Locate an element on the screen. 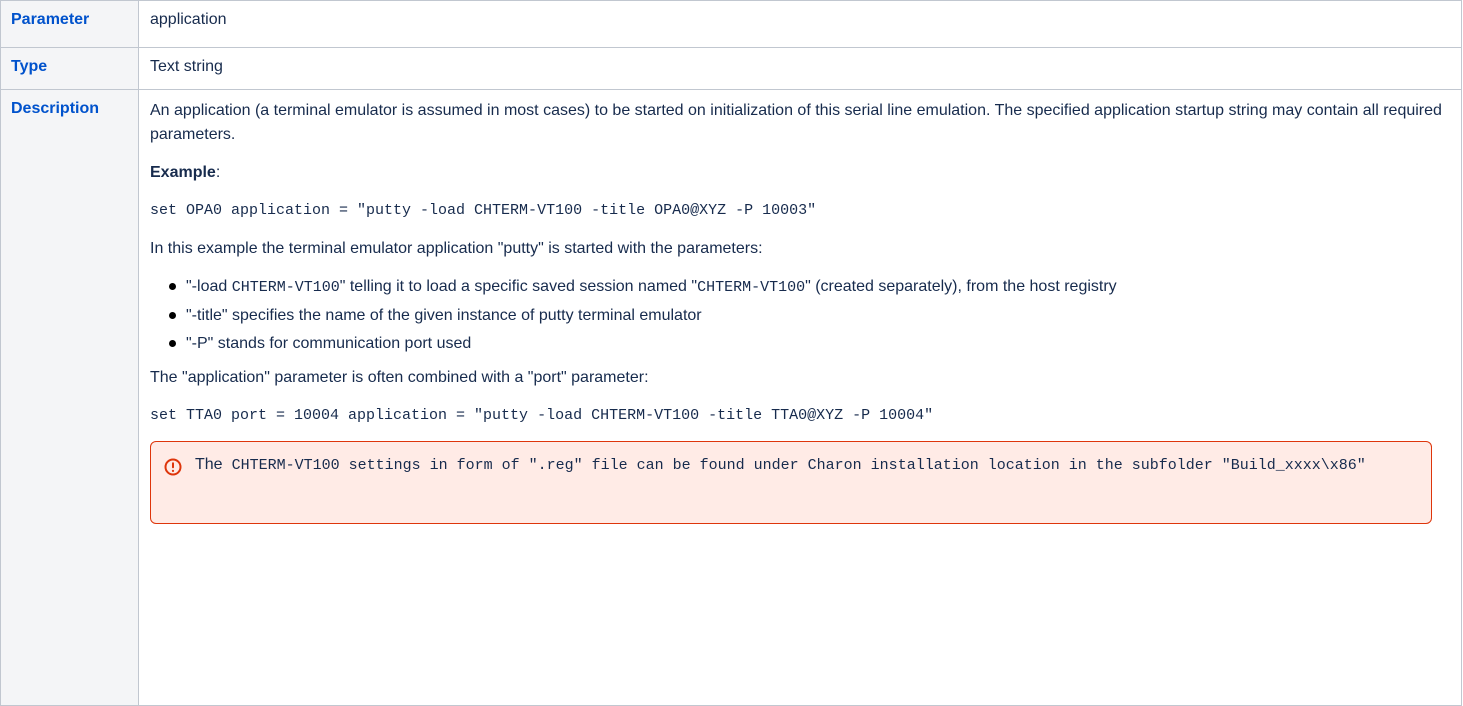 This screenshot has height=706, width=1463. parameter-row: Parameter application is located at coordinates (731, 24).